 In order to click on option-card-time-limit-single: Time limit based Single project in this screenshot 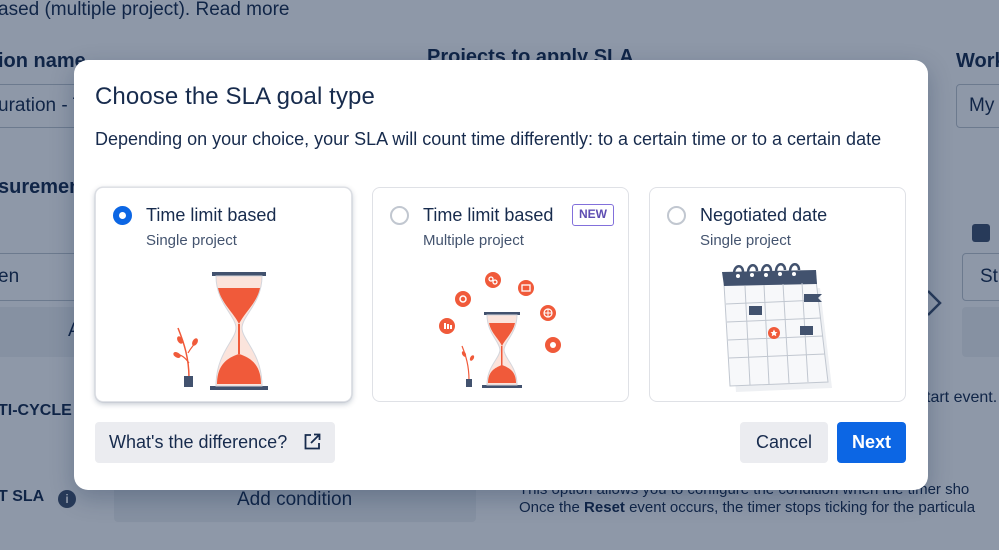, I will do `click(223, 294)`.